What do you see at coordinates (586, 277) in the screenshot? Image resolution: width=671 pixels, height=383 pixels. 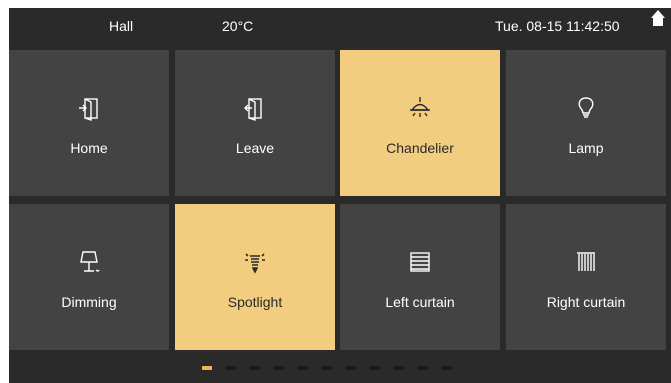 I see `tile-right-curtain: Right curtain` at bounding box center [586, 277].